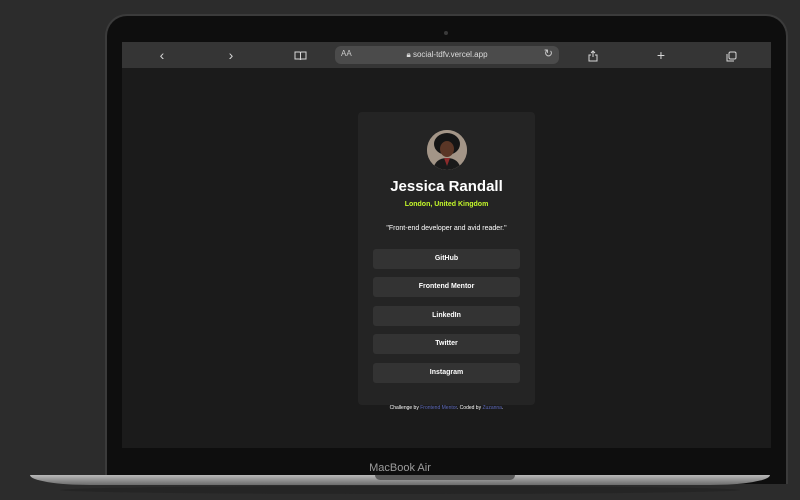 The width and height of the screenshot is (800, 500). I want to click on share-icon, so click(593, 55).